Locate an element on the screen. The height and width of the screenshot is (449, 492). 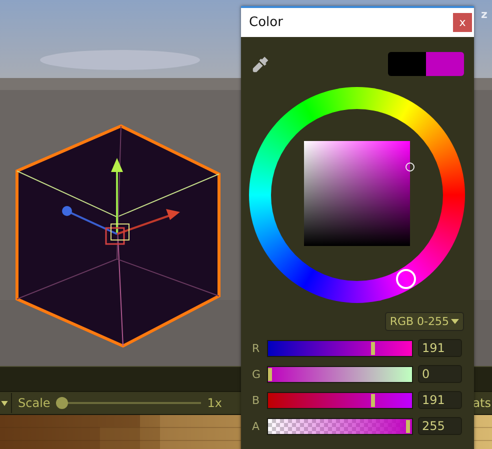
scale-label: Scale is located at coordinates (34, 403).